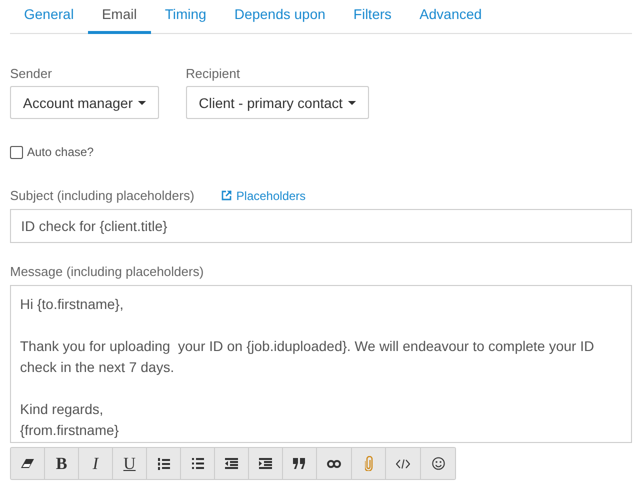 Image resolution: width=639 pixels, height=498 pixels. I want to click on checkbox-label: Auto chase?, so click(60, 152).